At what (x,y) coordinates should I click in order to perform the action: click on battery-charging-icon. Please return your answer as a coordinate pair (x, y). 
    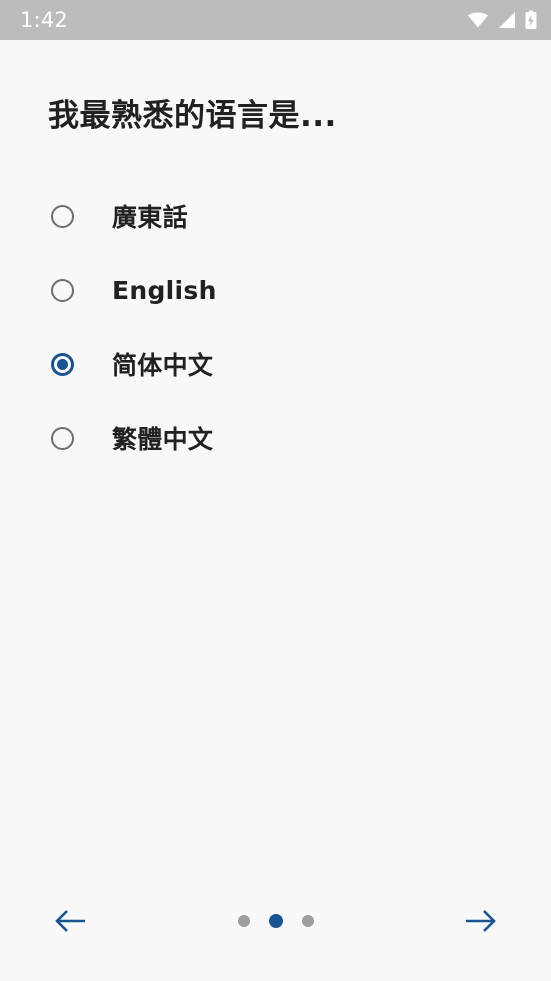
    Looking at the image, I should click on (531, 20).